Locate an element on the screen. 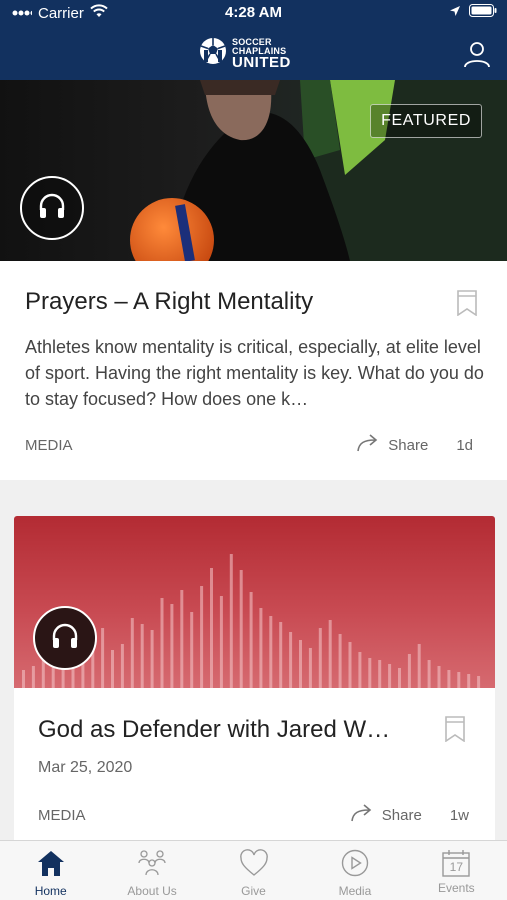 The image size is (507, 900). tab-label: Give is located at coordinates (253, 891).